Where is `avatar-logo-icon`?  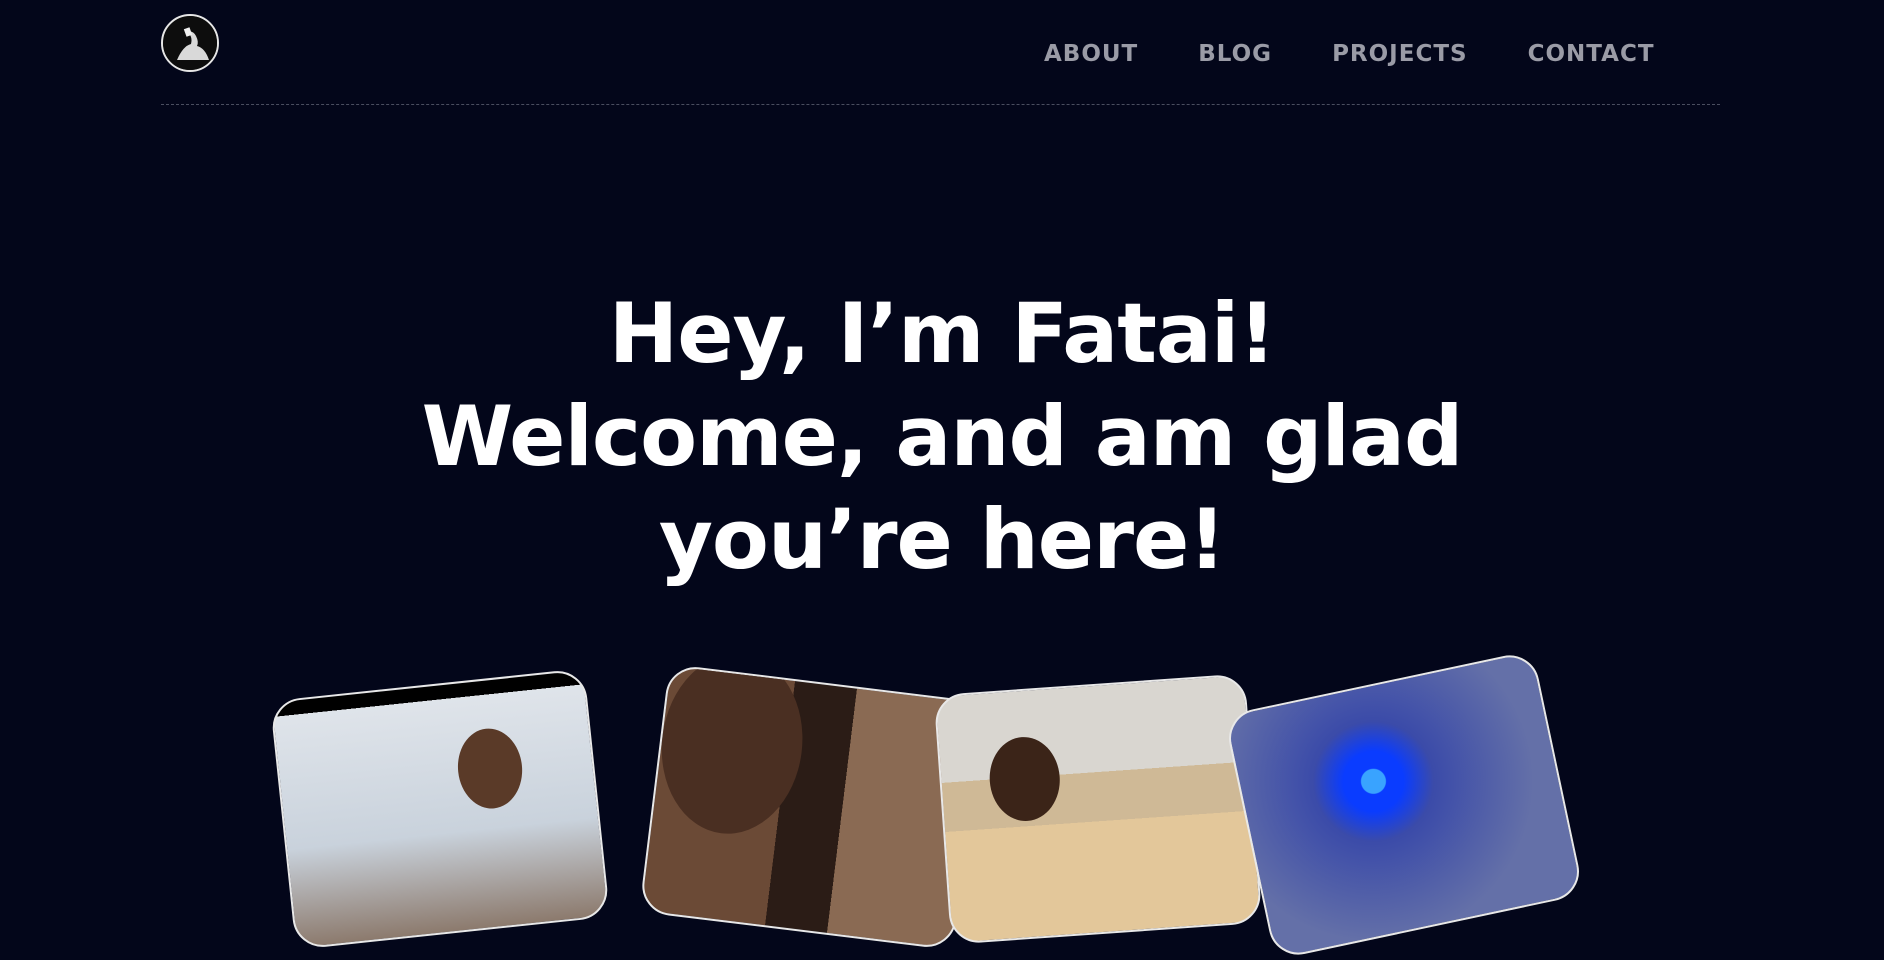 avatar-logo-icon is located at coordinates (190, 43).